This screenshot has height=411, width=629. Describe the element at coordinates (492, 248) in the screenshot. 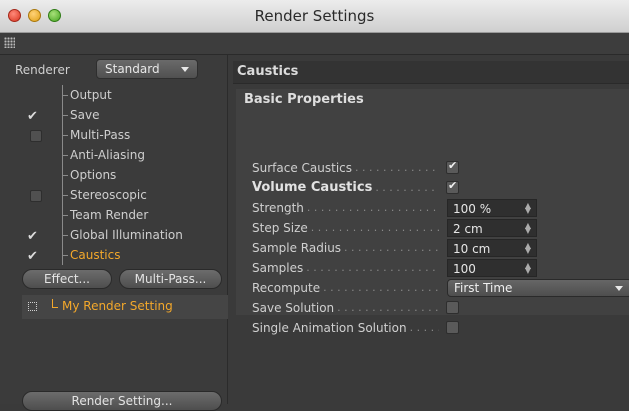

I see `number-field: 10 cm ▲ ▼` at that location.